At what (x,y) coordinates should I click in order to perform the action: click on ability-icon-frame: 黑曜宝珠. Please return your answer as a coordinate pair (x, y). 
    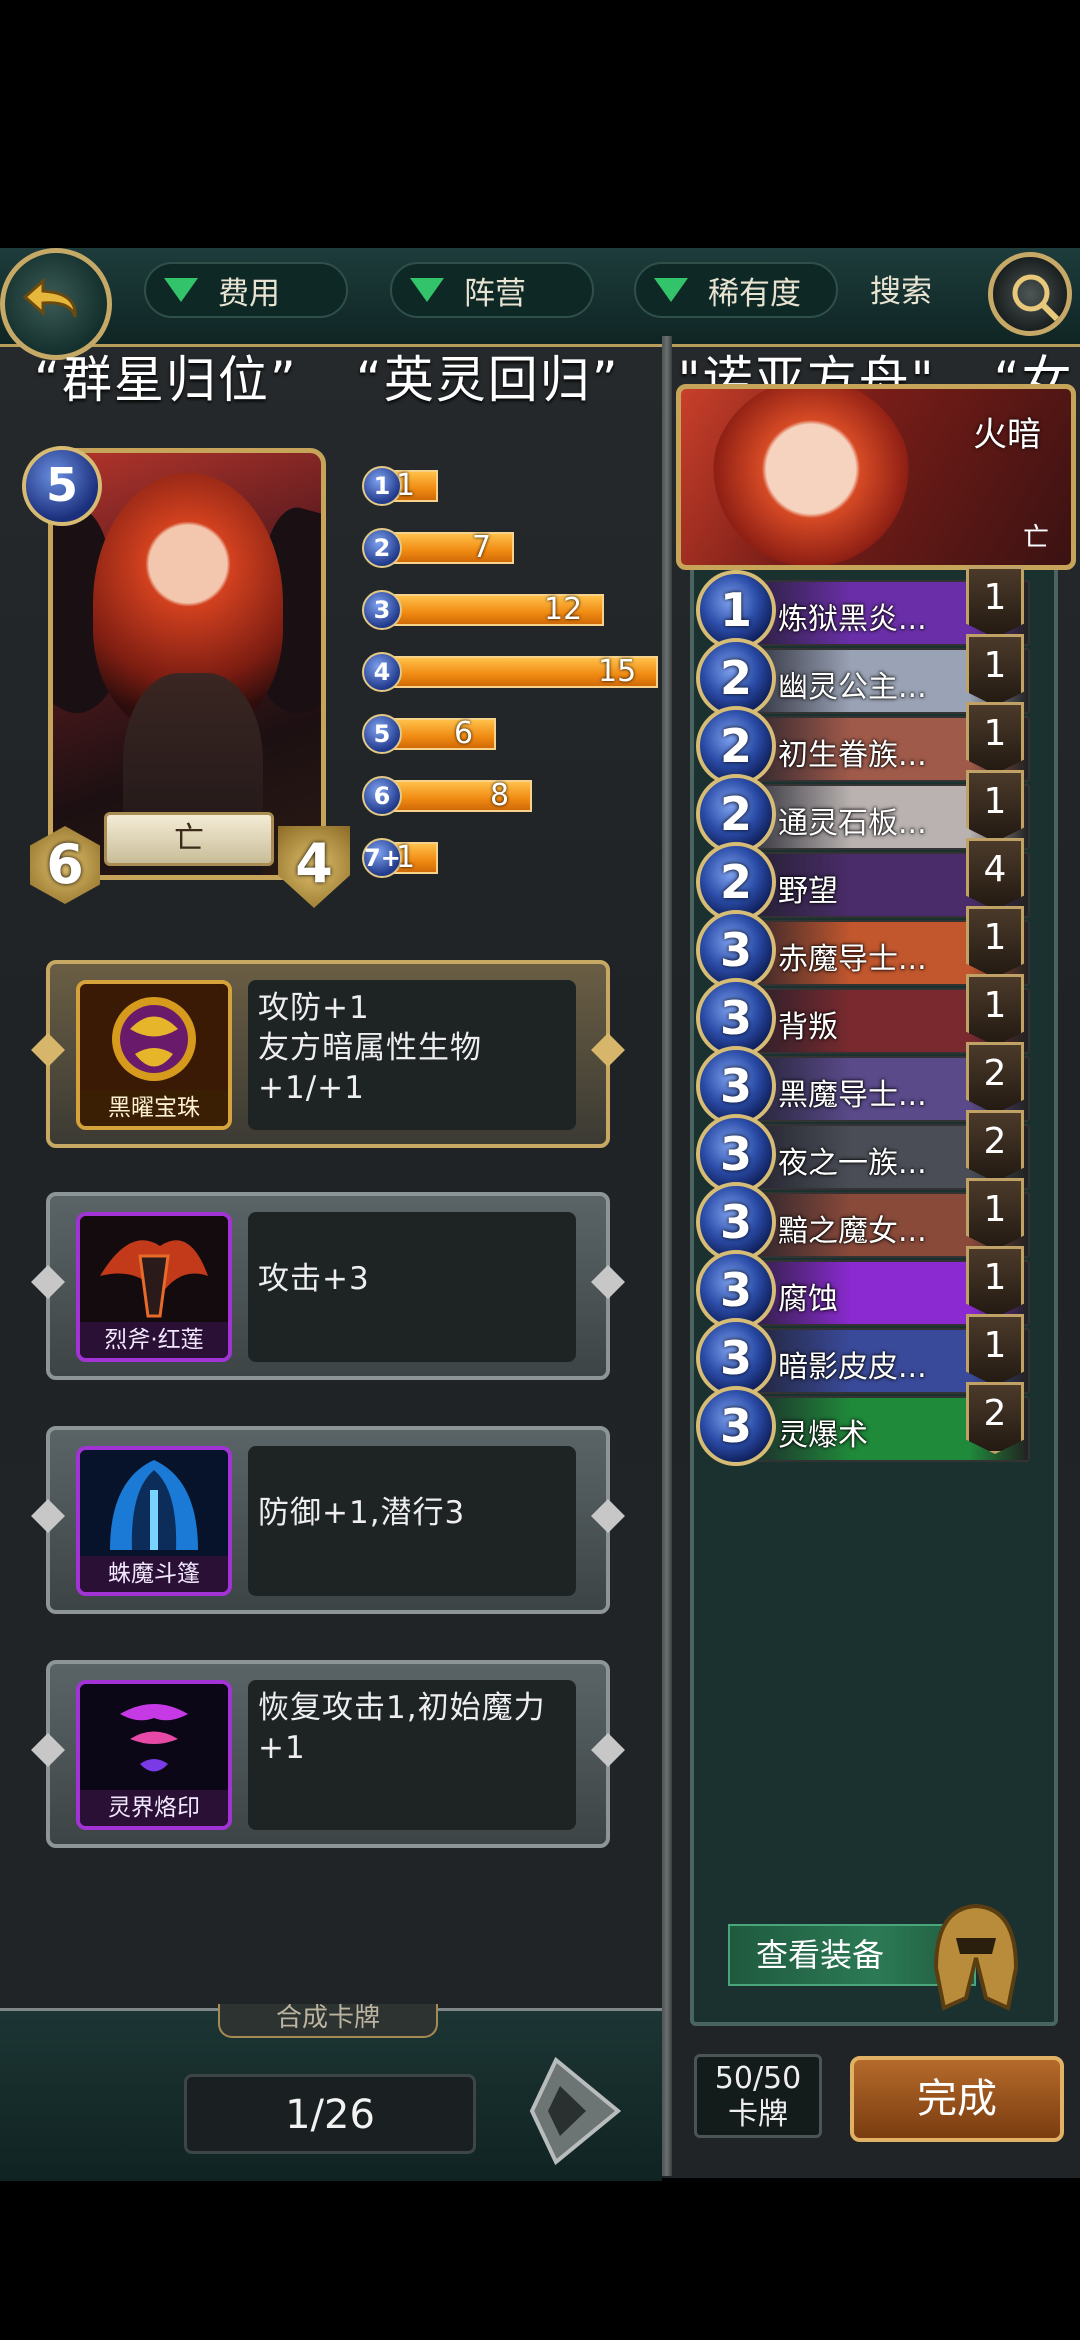
    Looking at the image, I should click on (154, 1055).